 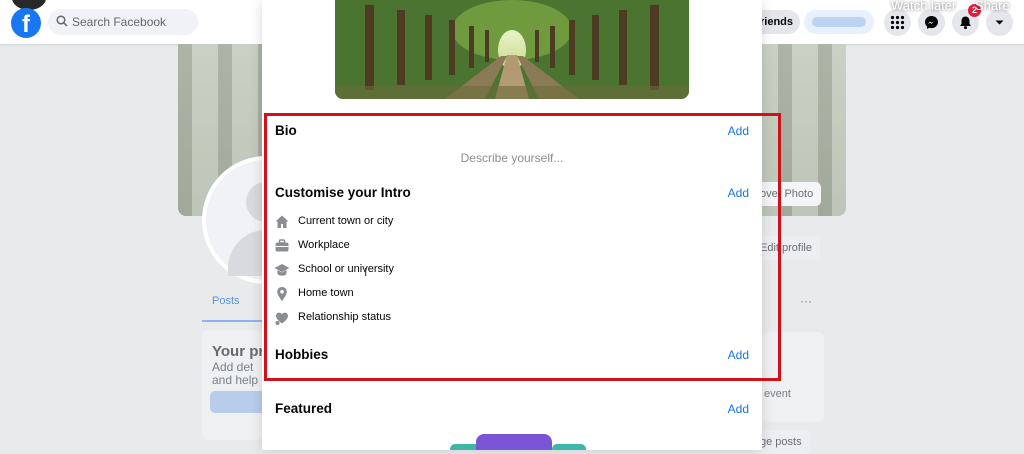 What do you see at coordinates (324, 245) in the screenshot?
I see `intro-item-label: Workplace` at bounding box center [324, 245].